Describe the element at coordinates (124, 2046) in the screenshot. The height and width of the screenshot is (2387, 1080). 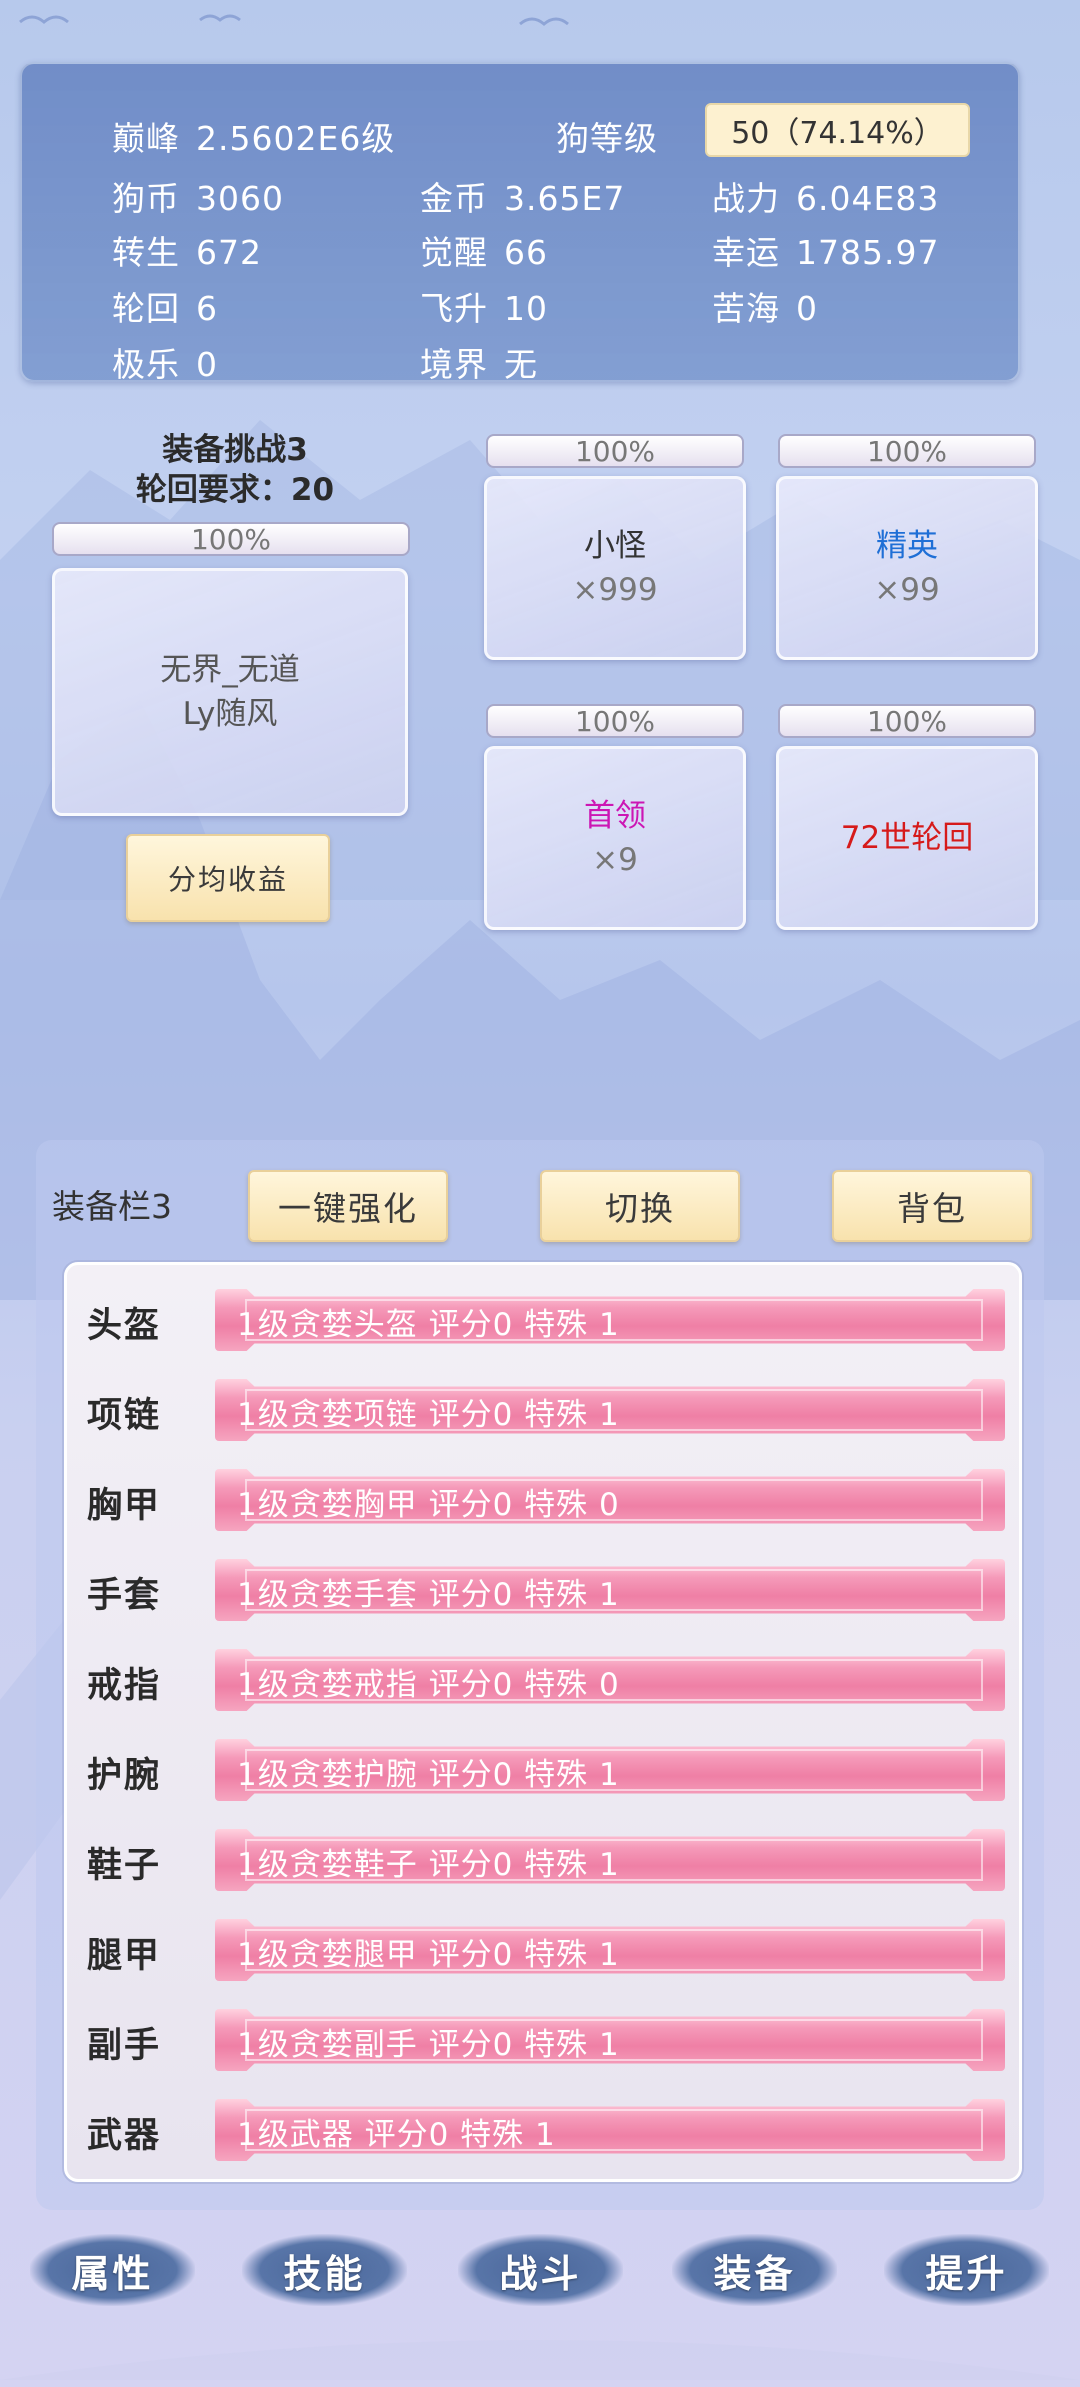
I see `equip-slot-name: 副手` at that location.